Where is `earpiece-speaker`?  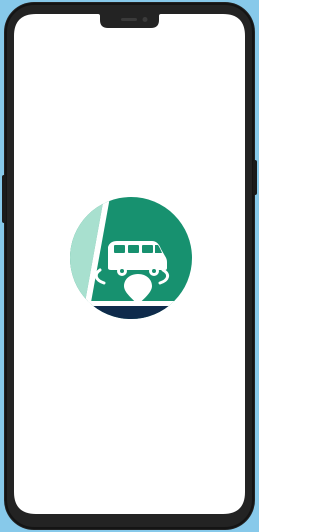
earpiece-speaker is located at coordinates (129, 19).